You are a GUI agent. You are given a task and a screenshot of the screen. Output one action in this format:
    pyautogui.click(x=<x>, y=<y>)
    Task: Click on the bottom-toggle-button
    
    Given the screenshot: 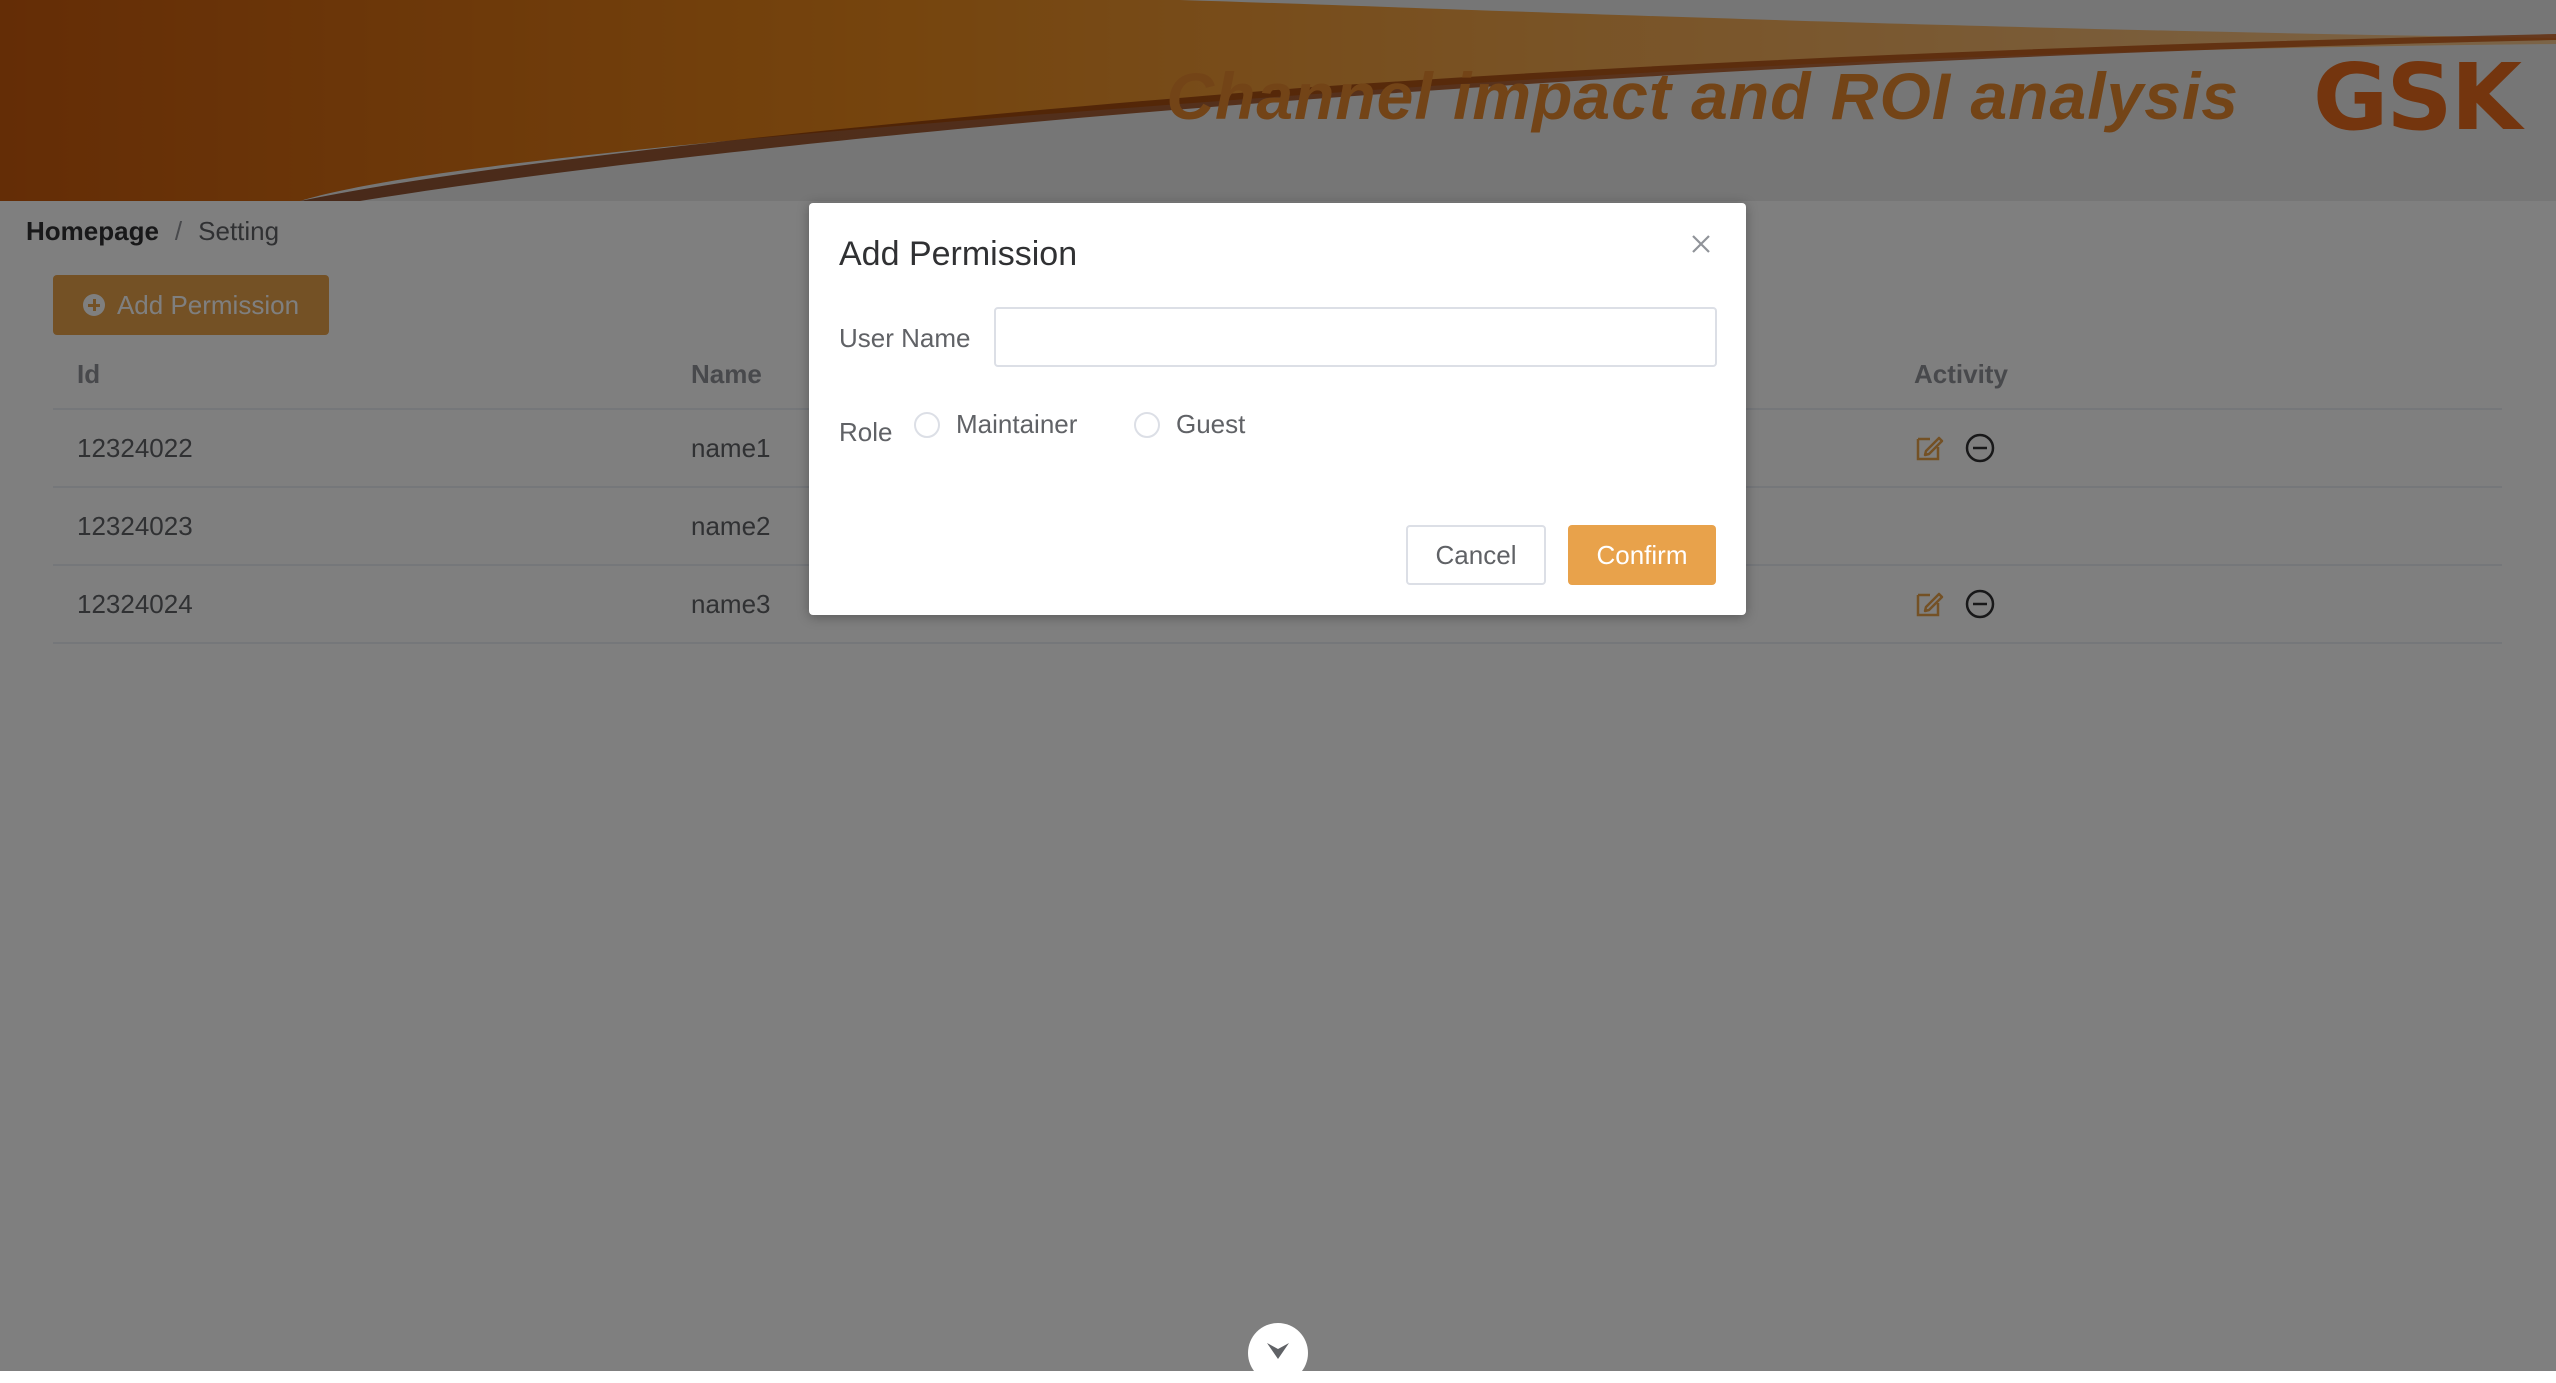 What is the action you would take?
    pyautogui.click(x=1278, y=1353)
    